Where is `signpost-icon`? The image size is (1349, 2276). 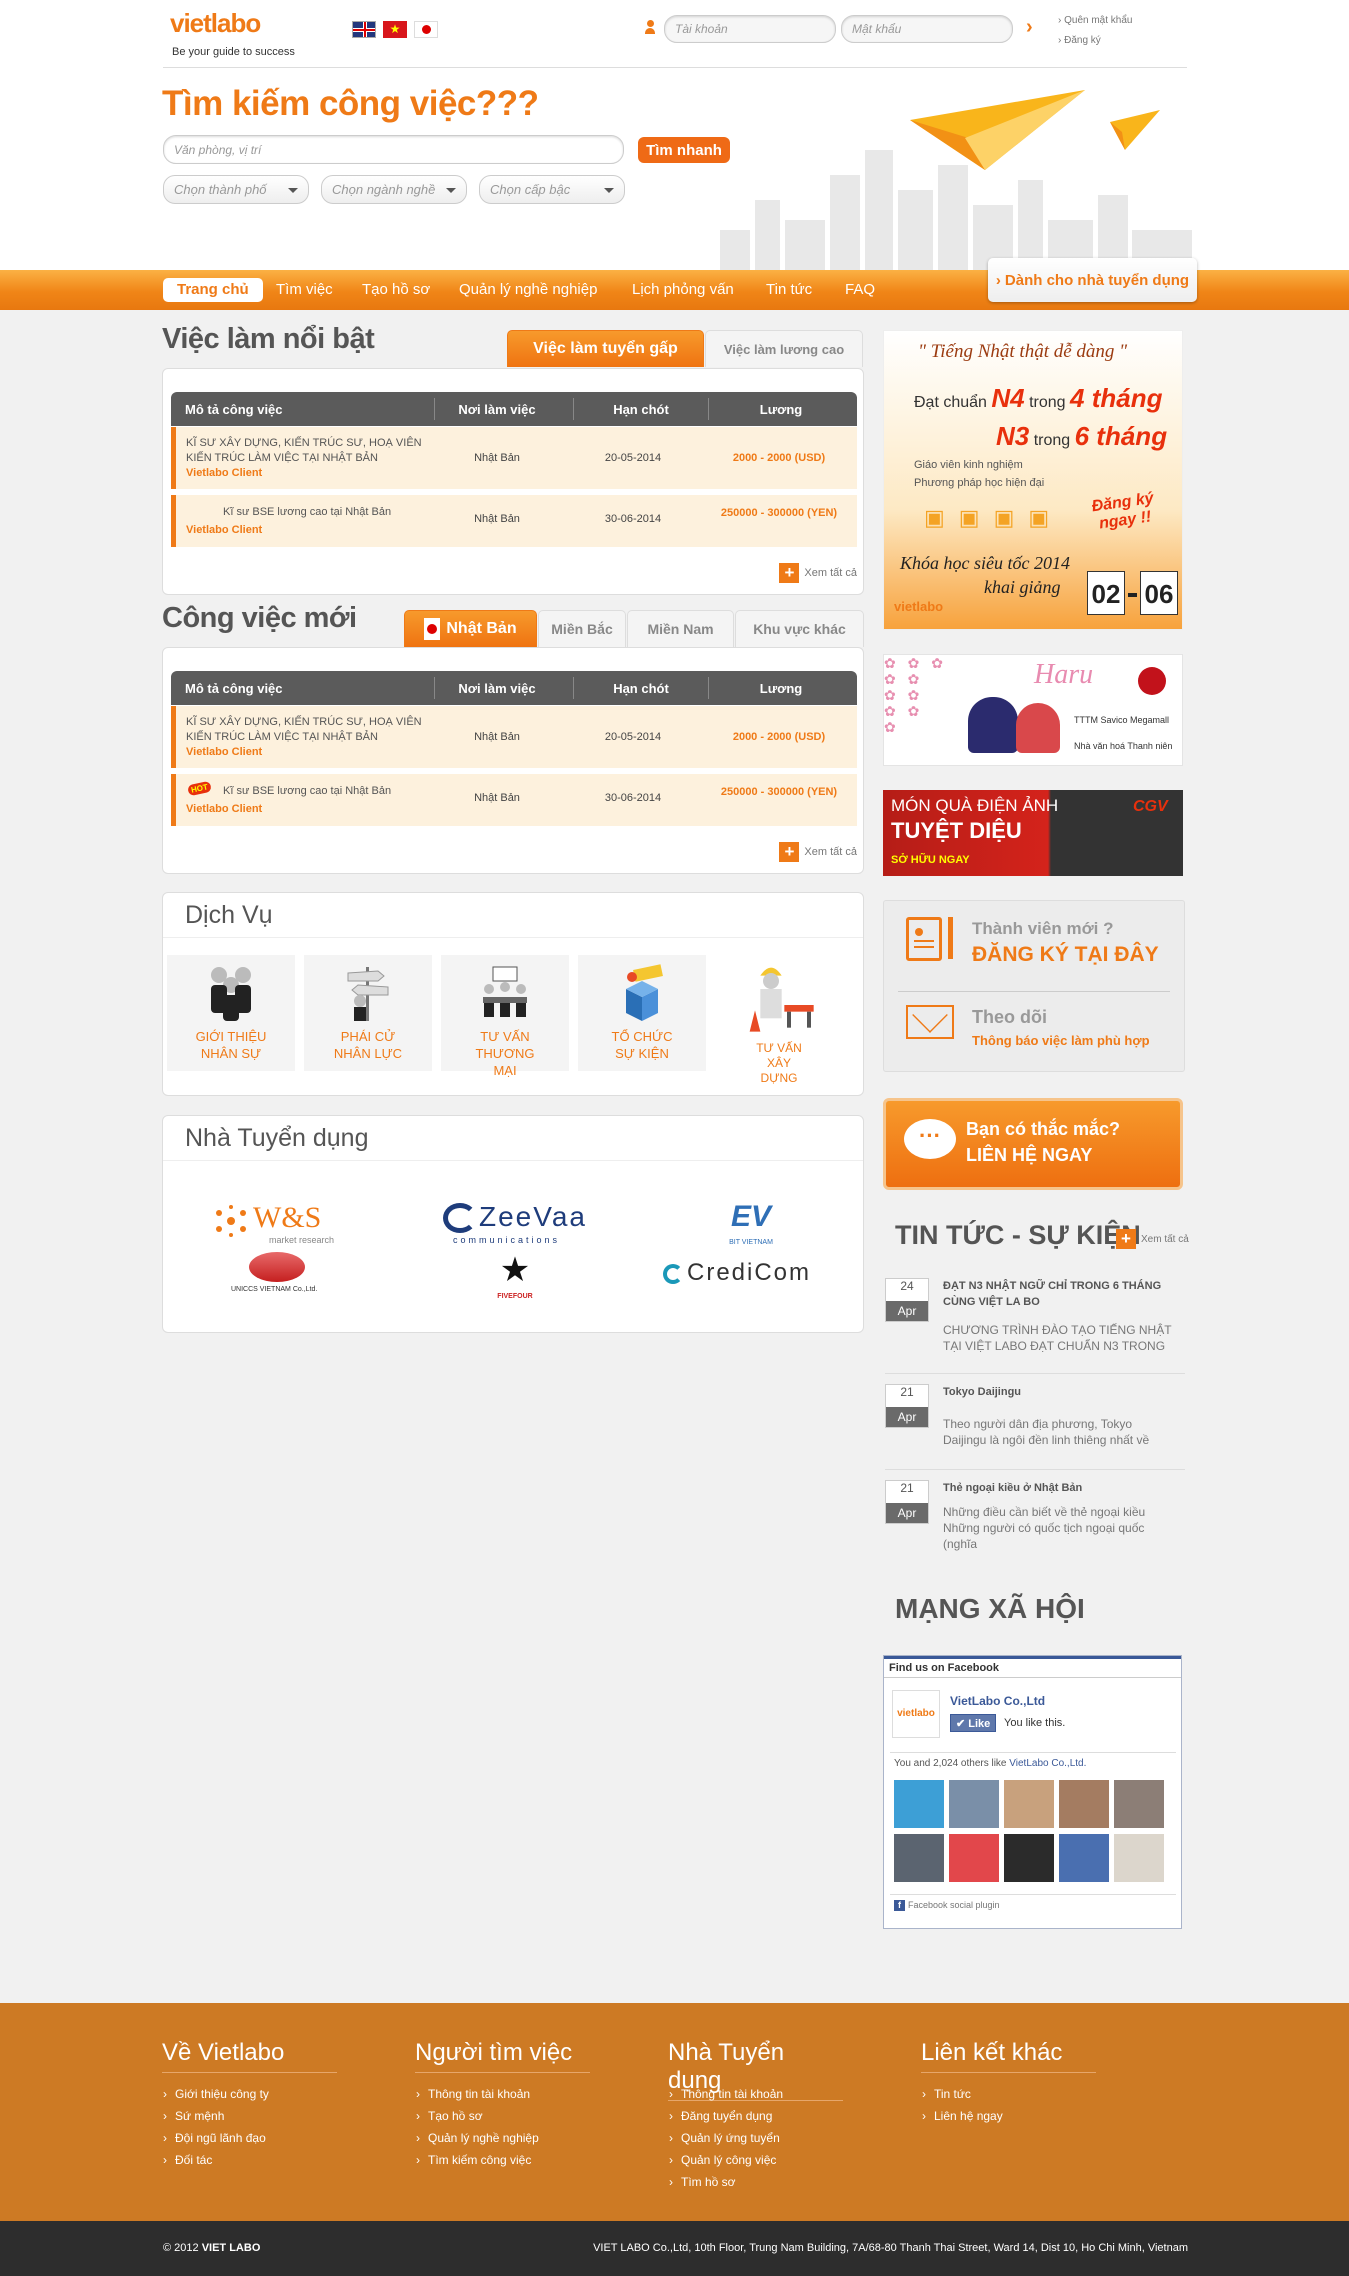 signpost-icon is located at coordinates (368, 994).